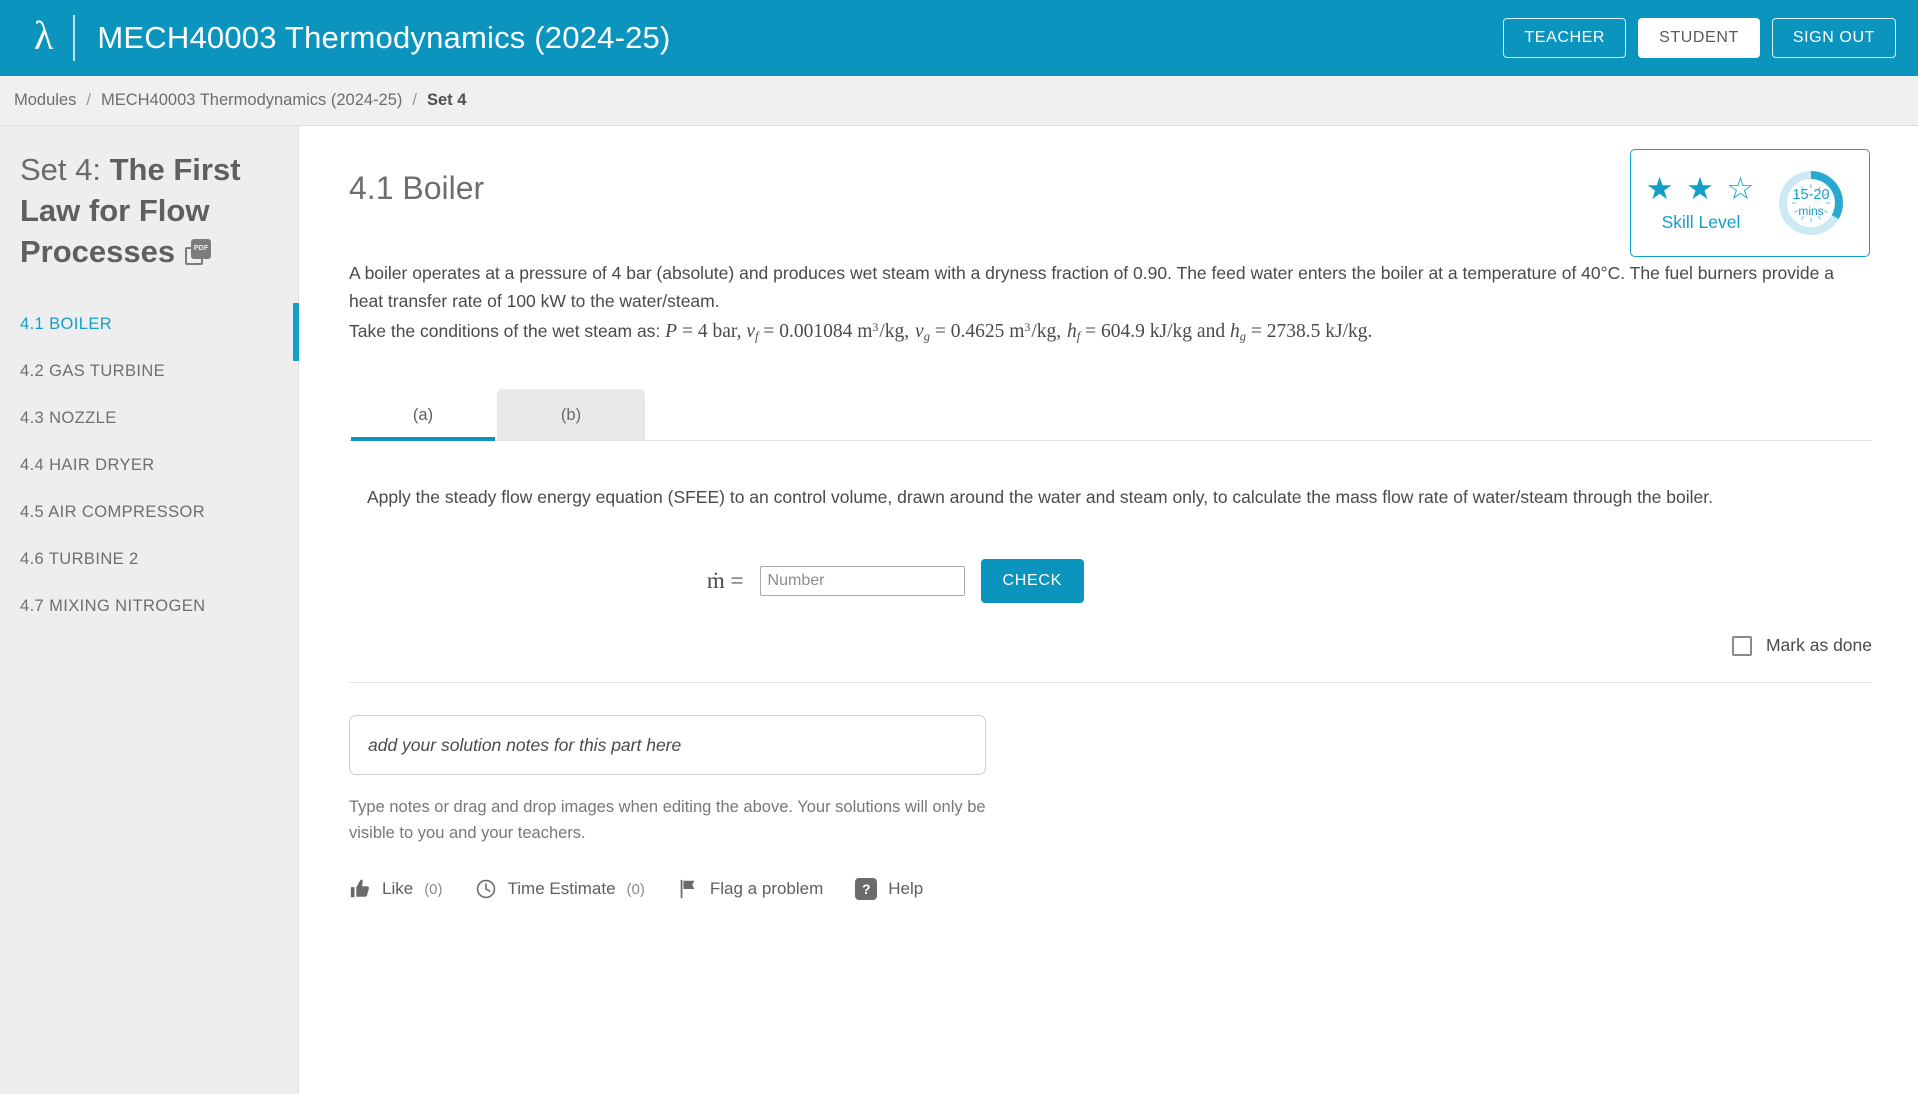 The height and width of the screenshot is (1094, 1918). I want to click on help-action: ? Help, so click(889, 889).